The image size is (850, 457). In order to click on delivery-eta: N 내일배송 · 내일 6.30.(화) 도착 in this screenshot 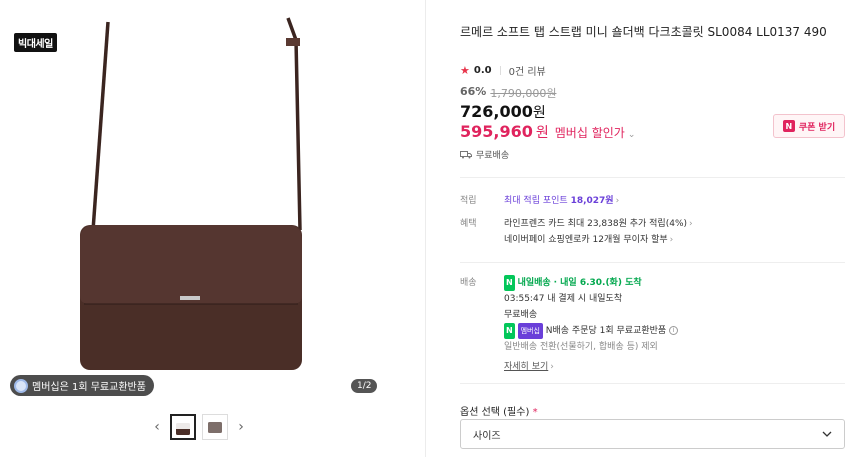, I will do `click(674, 283)`.